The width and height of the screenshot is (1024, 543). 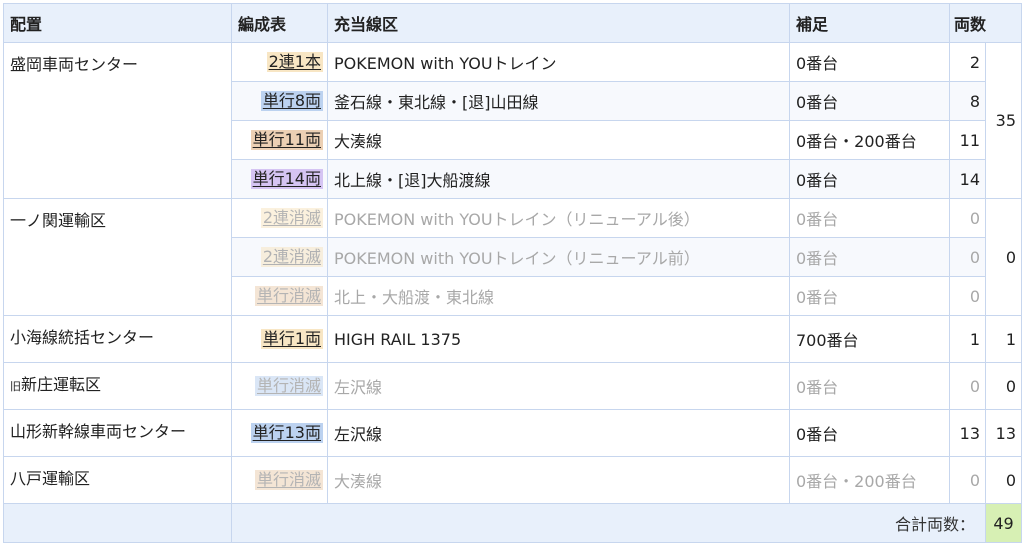 I want to click on formation-cell: 単行11両, so click(x=279, y=140).